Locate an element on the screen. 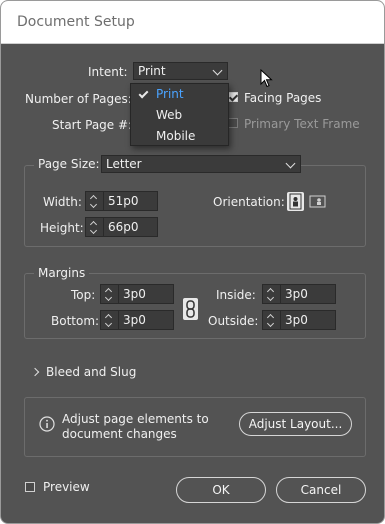 The height and width of the screenshot is (524, 385). inside-margin-value: 3p0 is located at coordinates (296, 294).